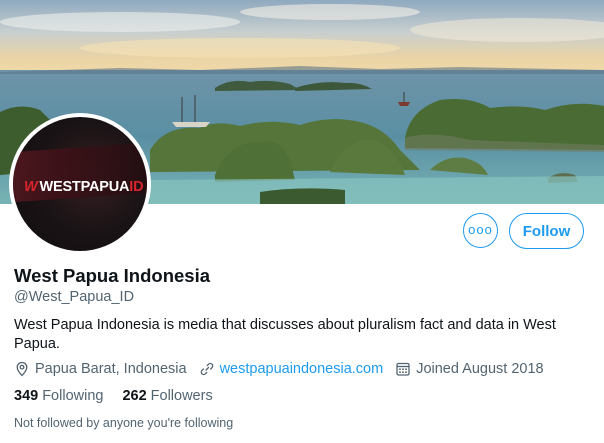 The height and width of the screenshot is (443, 604). Describe the element at coordinates (22, 369) in the screenshot. I see `location-pin-icon` at that location.